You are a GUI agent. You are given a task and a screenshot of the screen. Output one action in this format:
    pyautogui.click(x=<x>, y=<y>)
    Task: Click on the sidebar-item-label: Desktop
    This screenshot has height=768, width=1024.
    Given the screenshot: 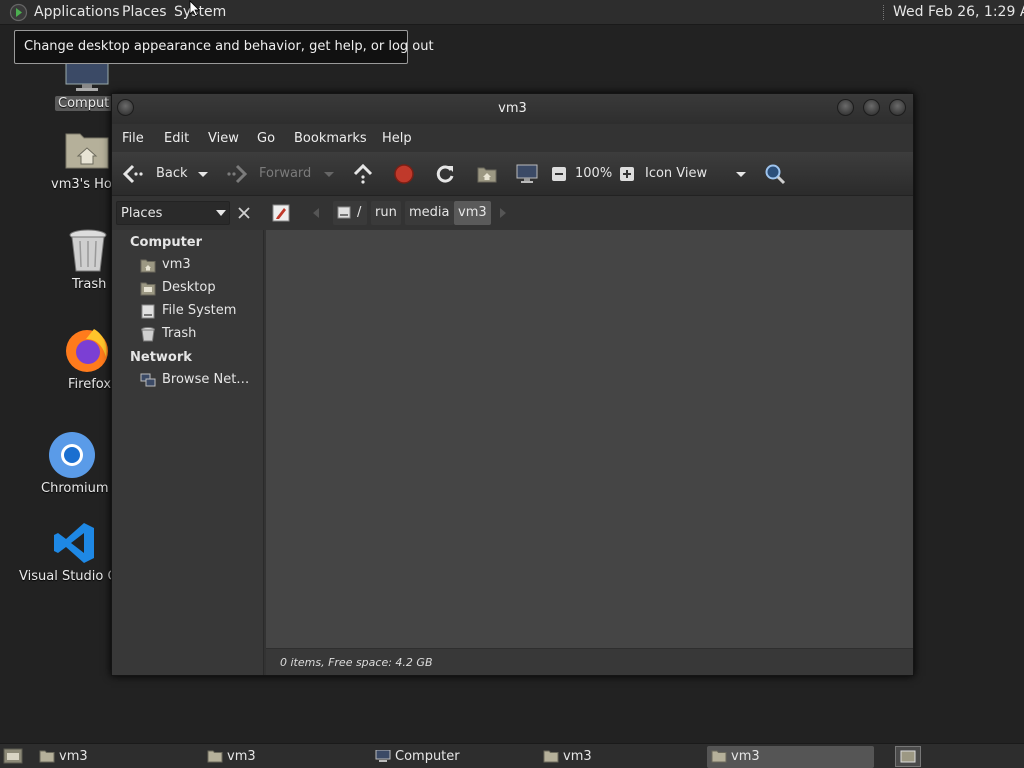 What is the action you would take?
    pyautogui.click(x=189, y=287)
    